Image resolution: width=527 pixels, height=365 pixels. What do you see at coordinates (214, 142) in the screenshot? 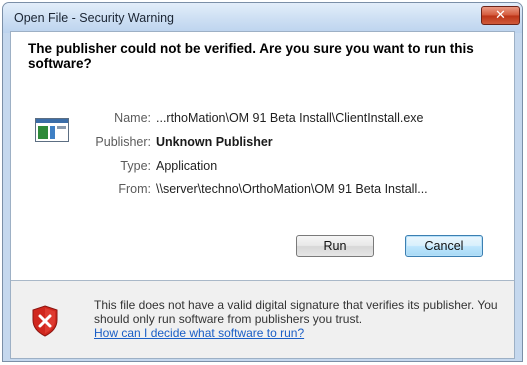
I see `publisher-value: Unknown Publisher` at bounding box center [214, 142].